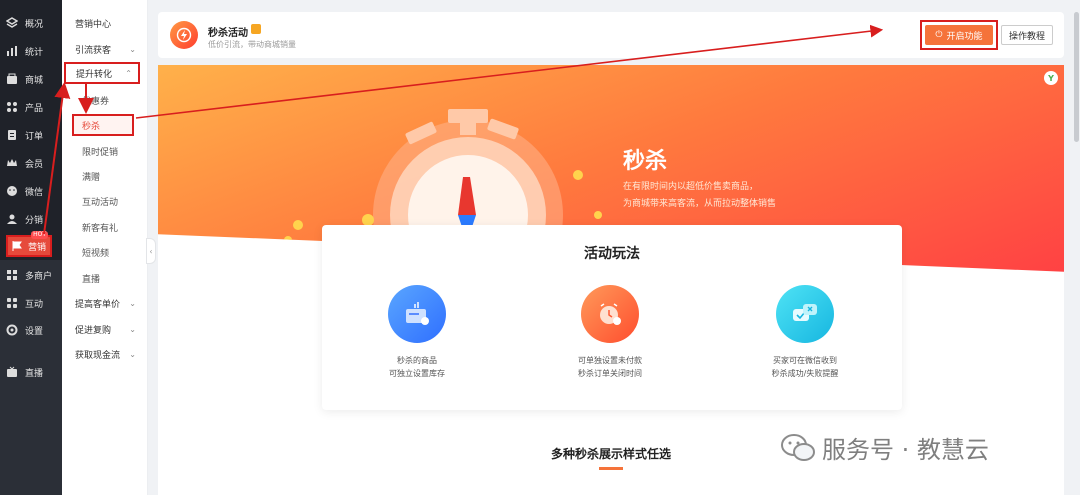 The height and width of the screenshot is (495, 1080). What do you see at coordinates (34, 136) in the screenshot?
I see `nav-label: 订单` at bounding box center [34, 136].